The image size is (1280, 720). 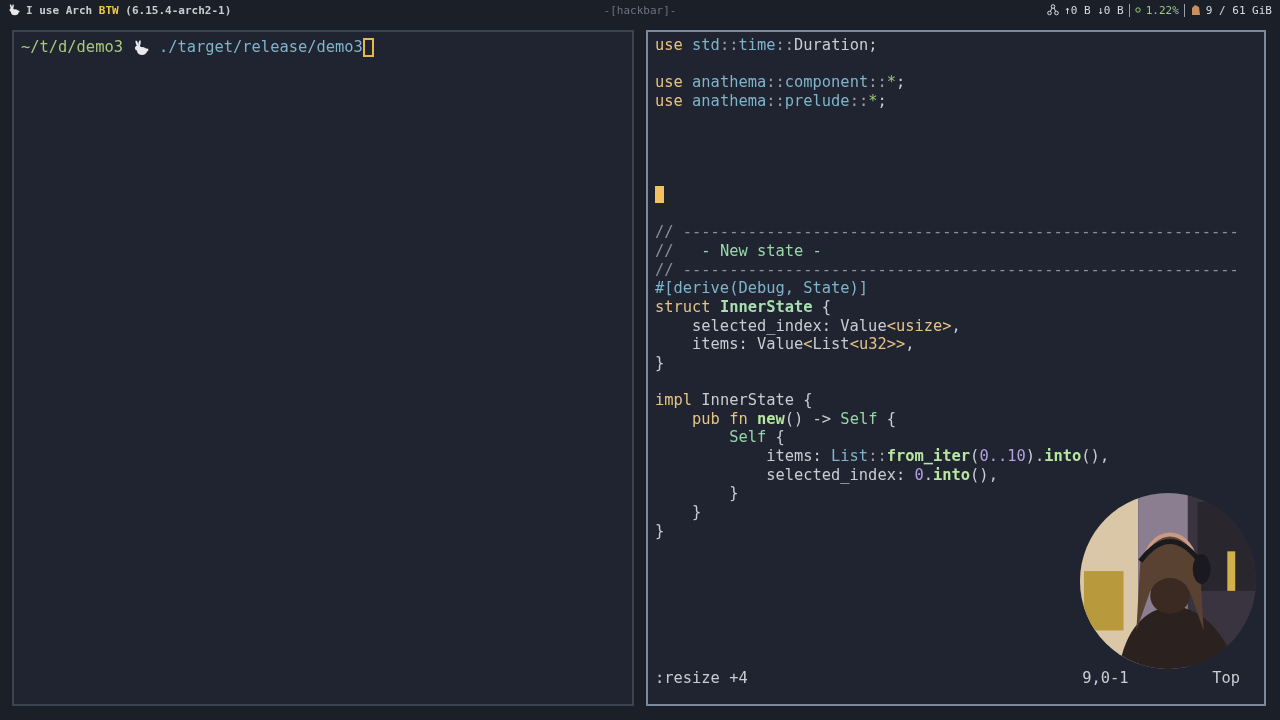 I want to click on scroll-position: Top, so click(x=1226, y=678).